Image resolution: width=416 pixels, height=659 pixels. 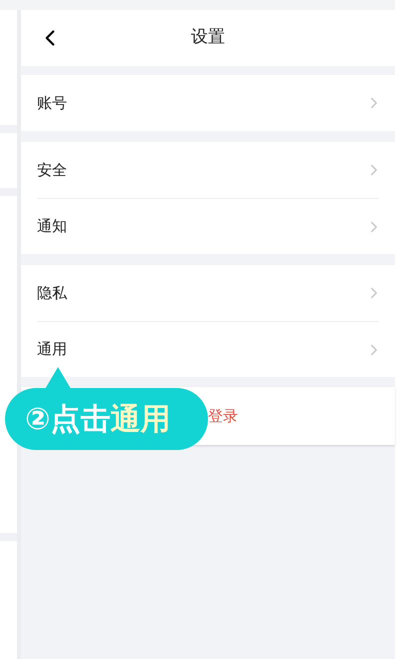 I want to click on page-title: 设置, so click(x=208, y=38).